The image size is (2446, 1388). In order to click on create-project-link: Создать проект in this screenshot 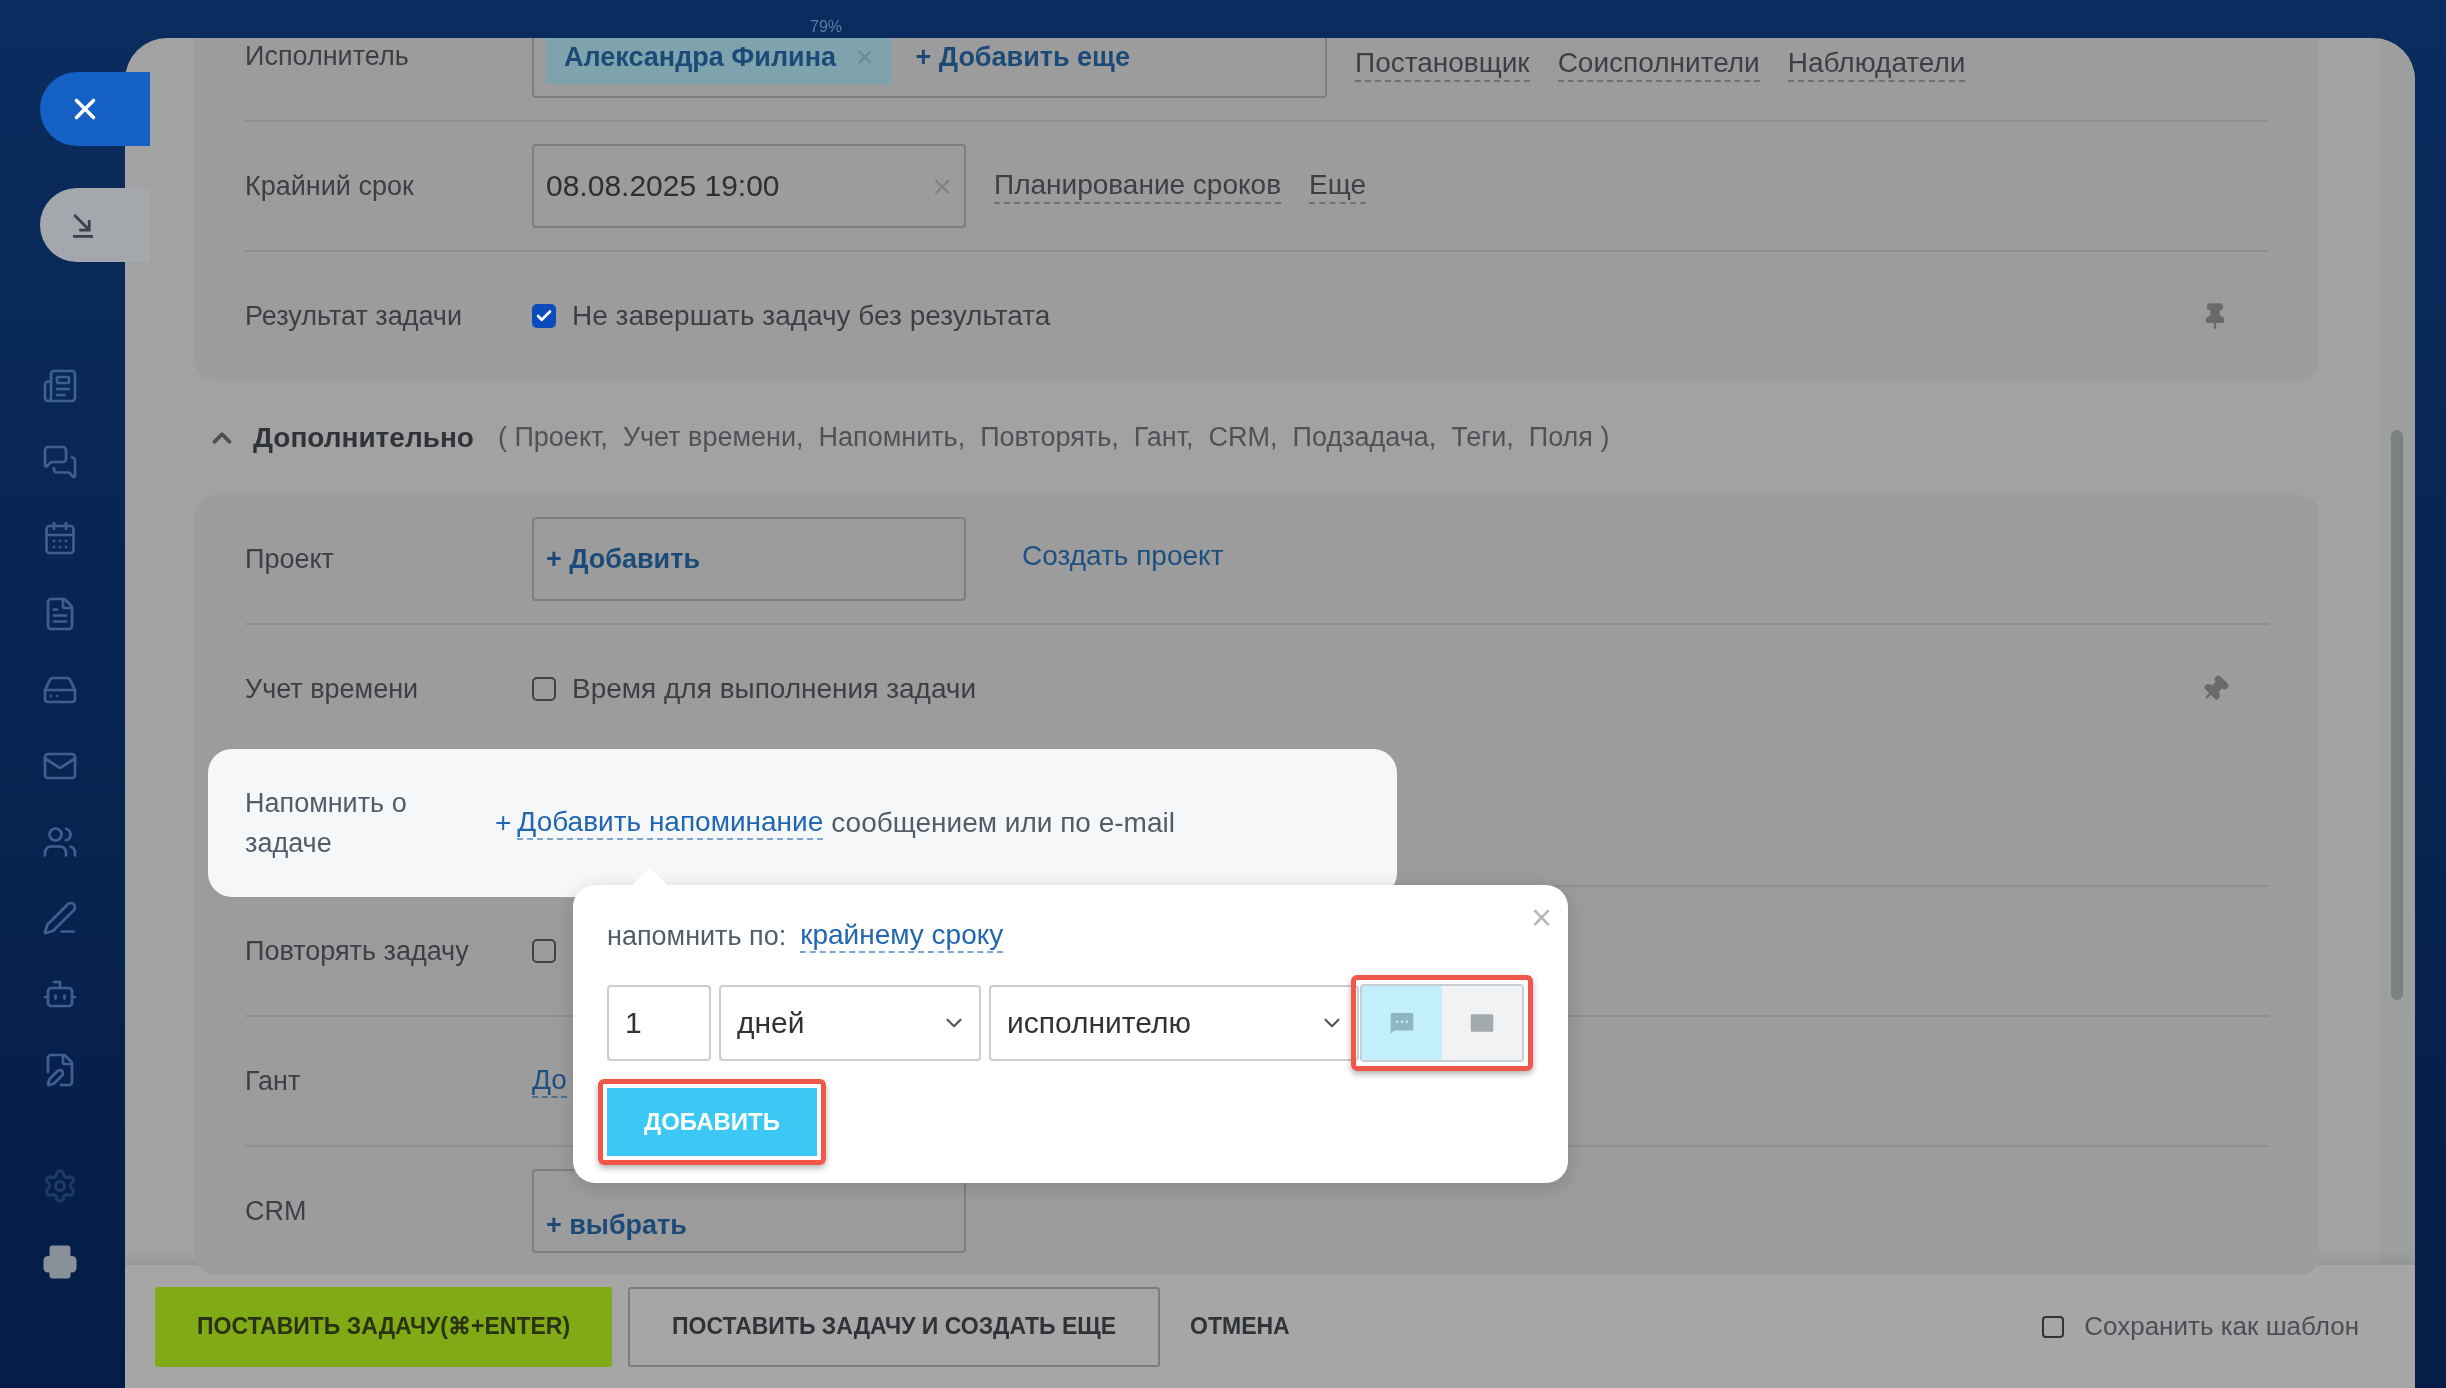, I will do `click(1123, 556)`.